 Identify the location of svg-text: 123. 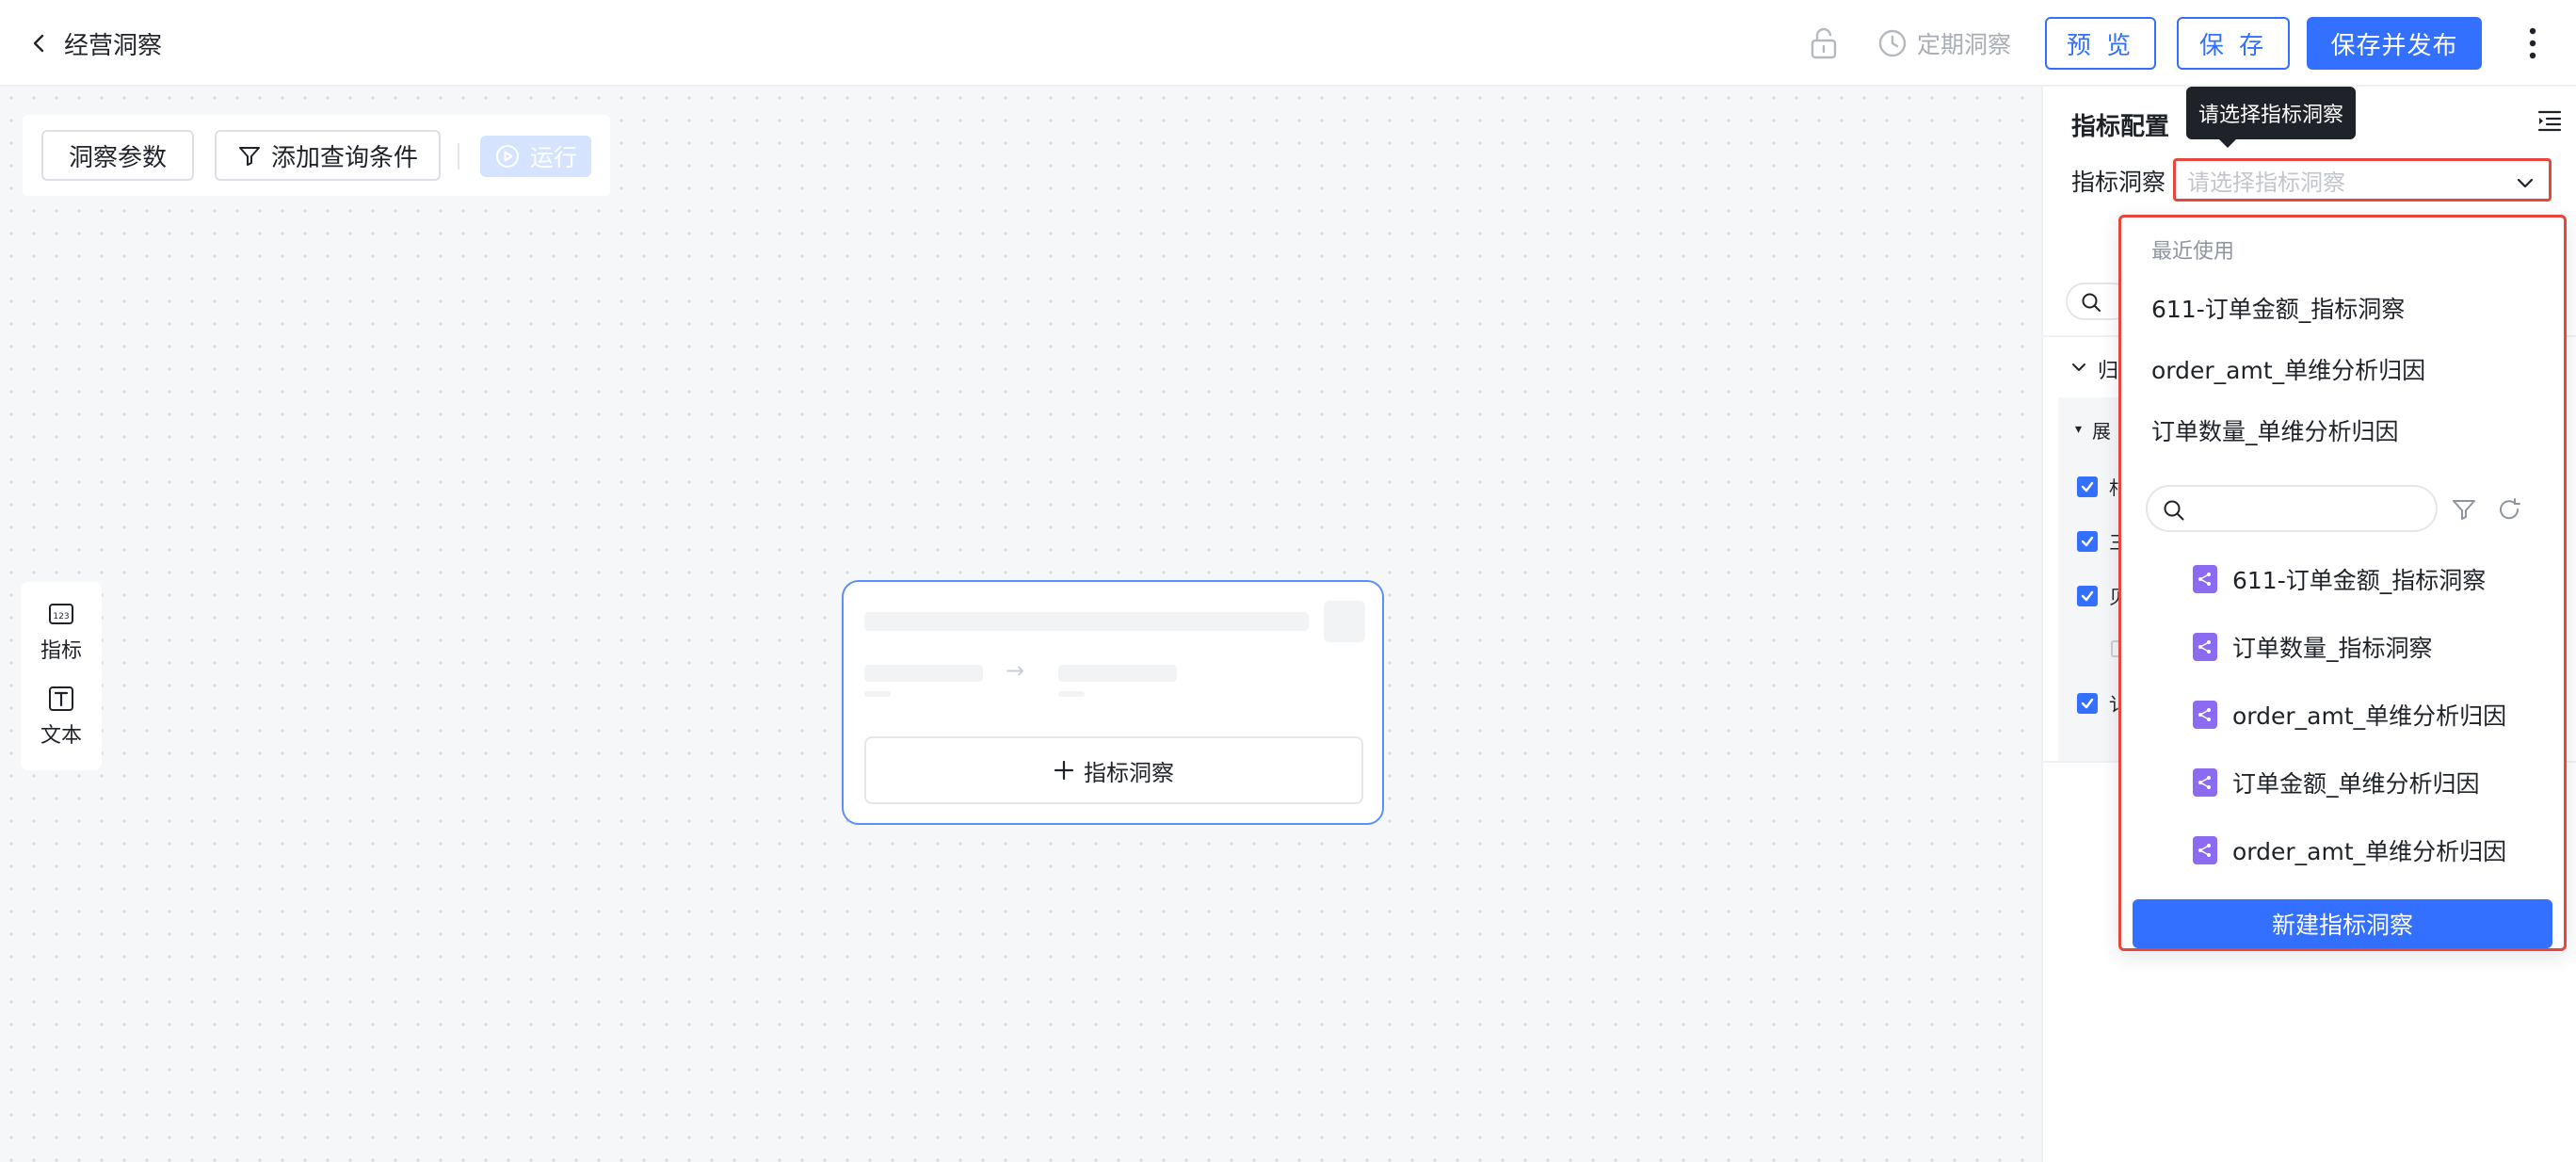
(61, 616).